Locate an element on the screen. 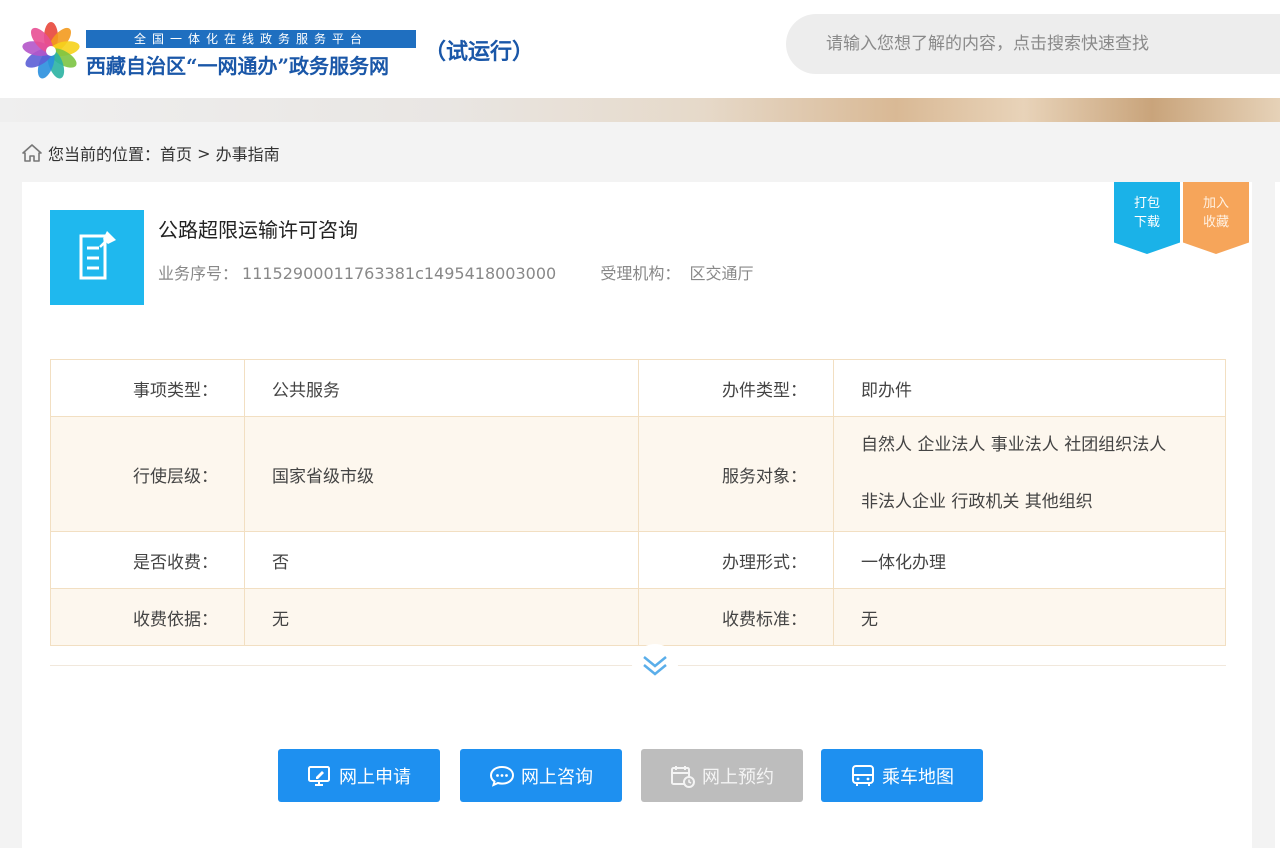  expand-more-button is located at coordinates (655, 667).